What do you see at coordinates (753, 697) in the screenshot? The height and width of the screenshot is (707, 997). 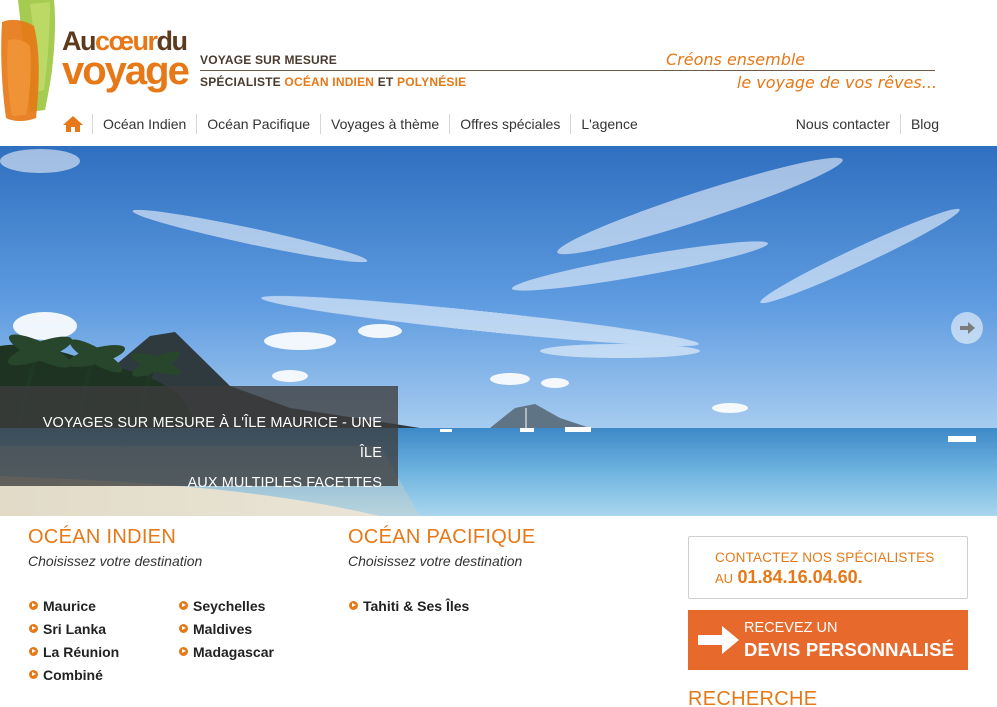 I see `recherche-title: RECHERCHE` at bounding box center [753, 697].